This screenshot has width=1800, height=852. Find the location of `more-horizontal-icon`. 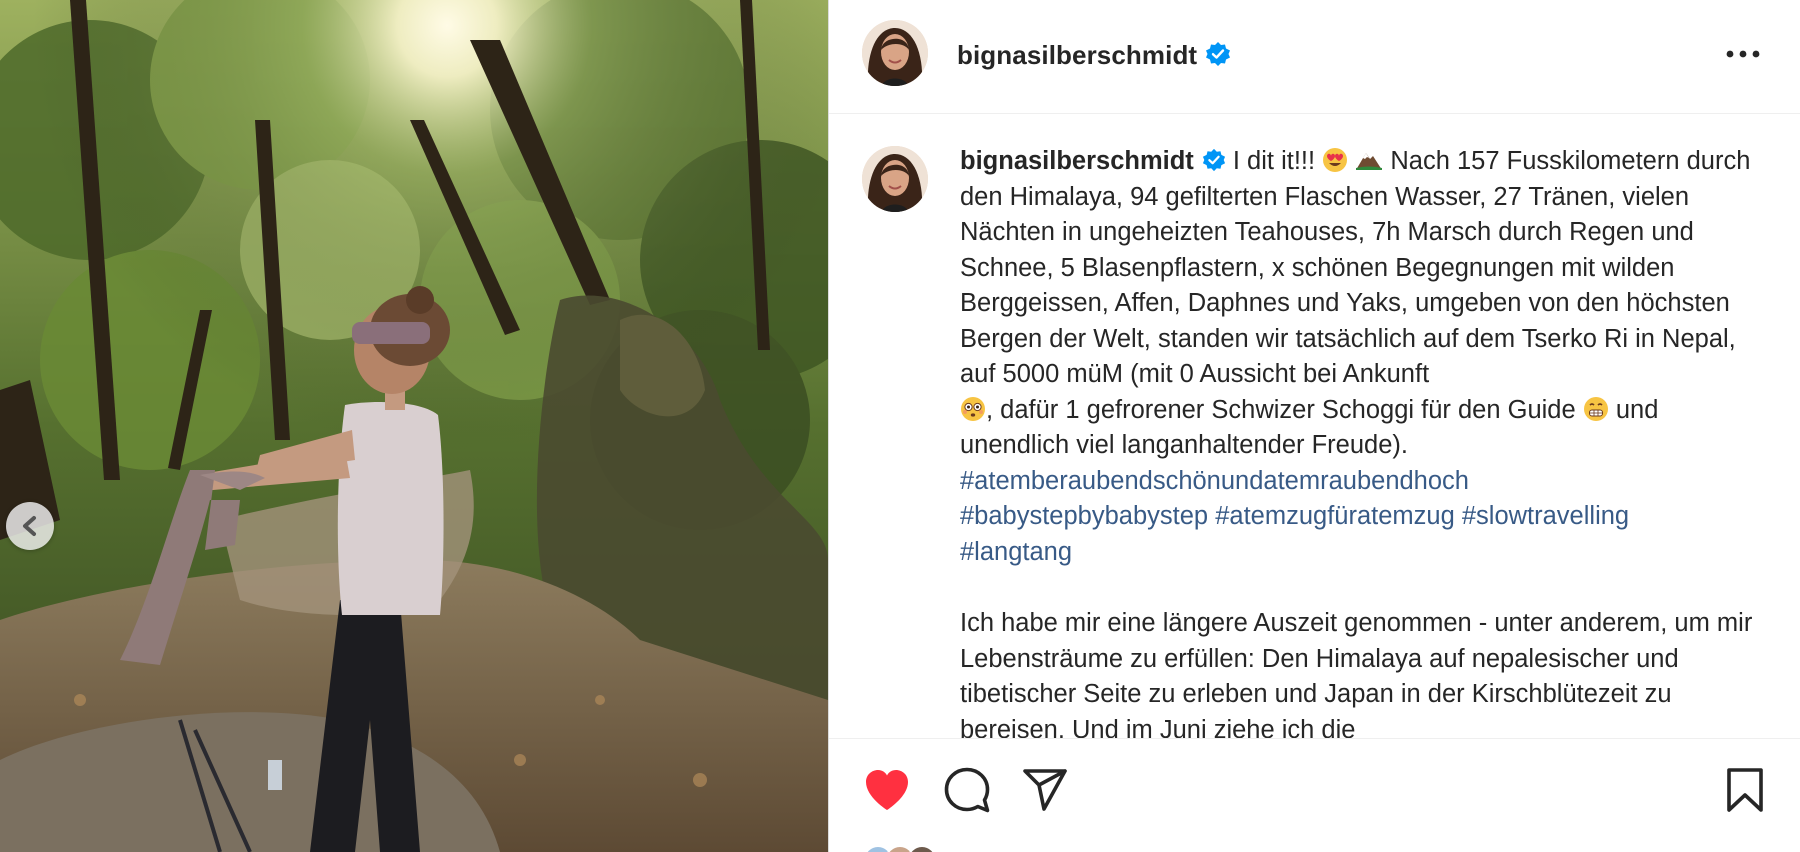

more-horizontal-icon is located at coordinates (1743, 54).